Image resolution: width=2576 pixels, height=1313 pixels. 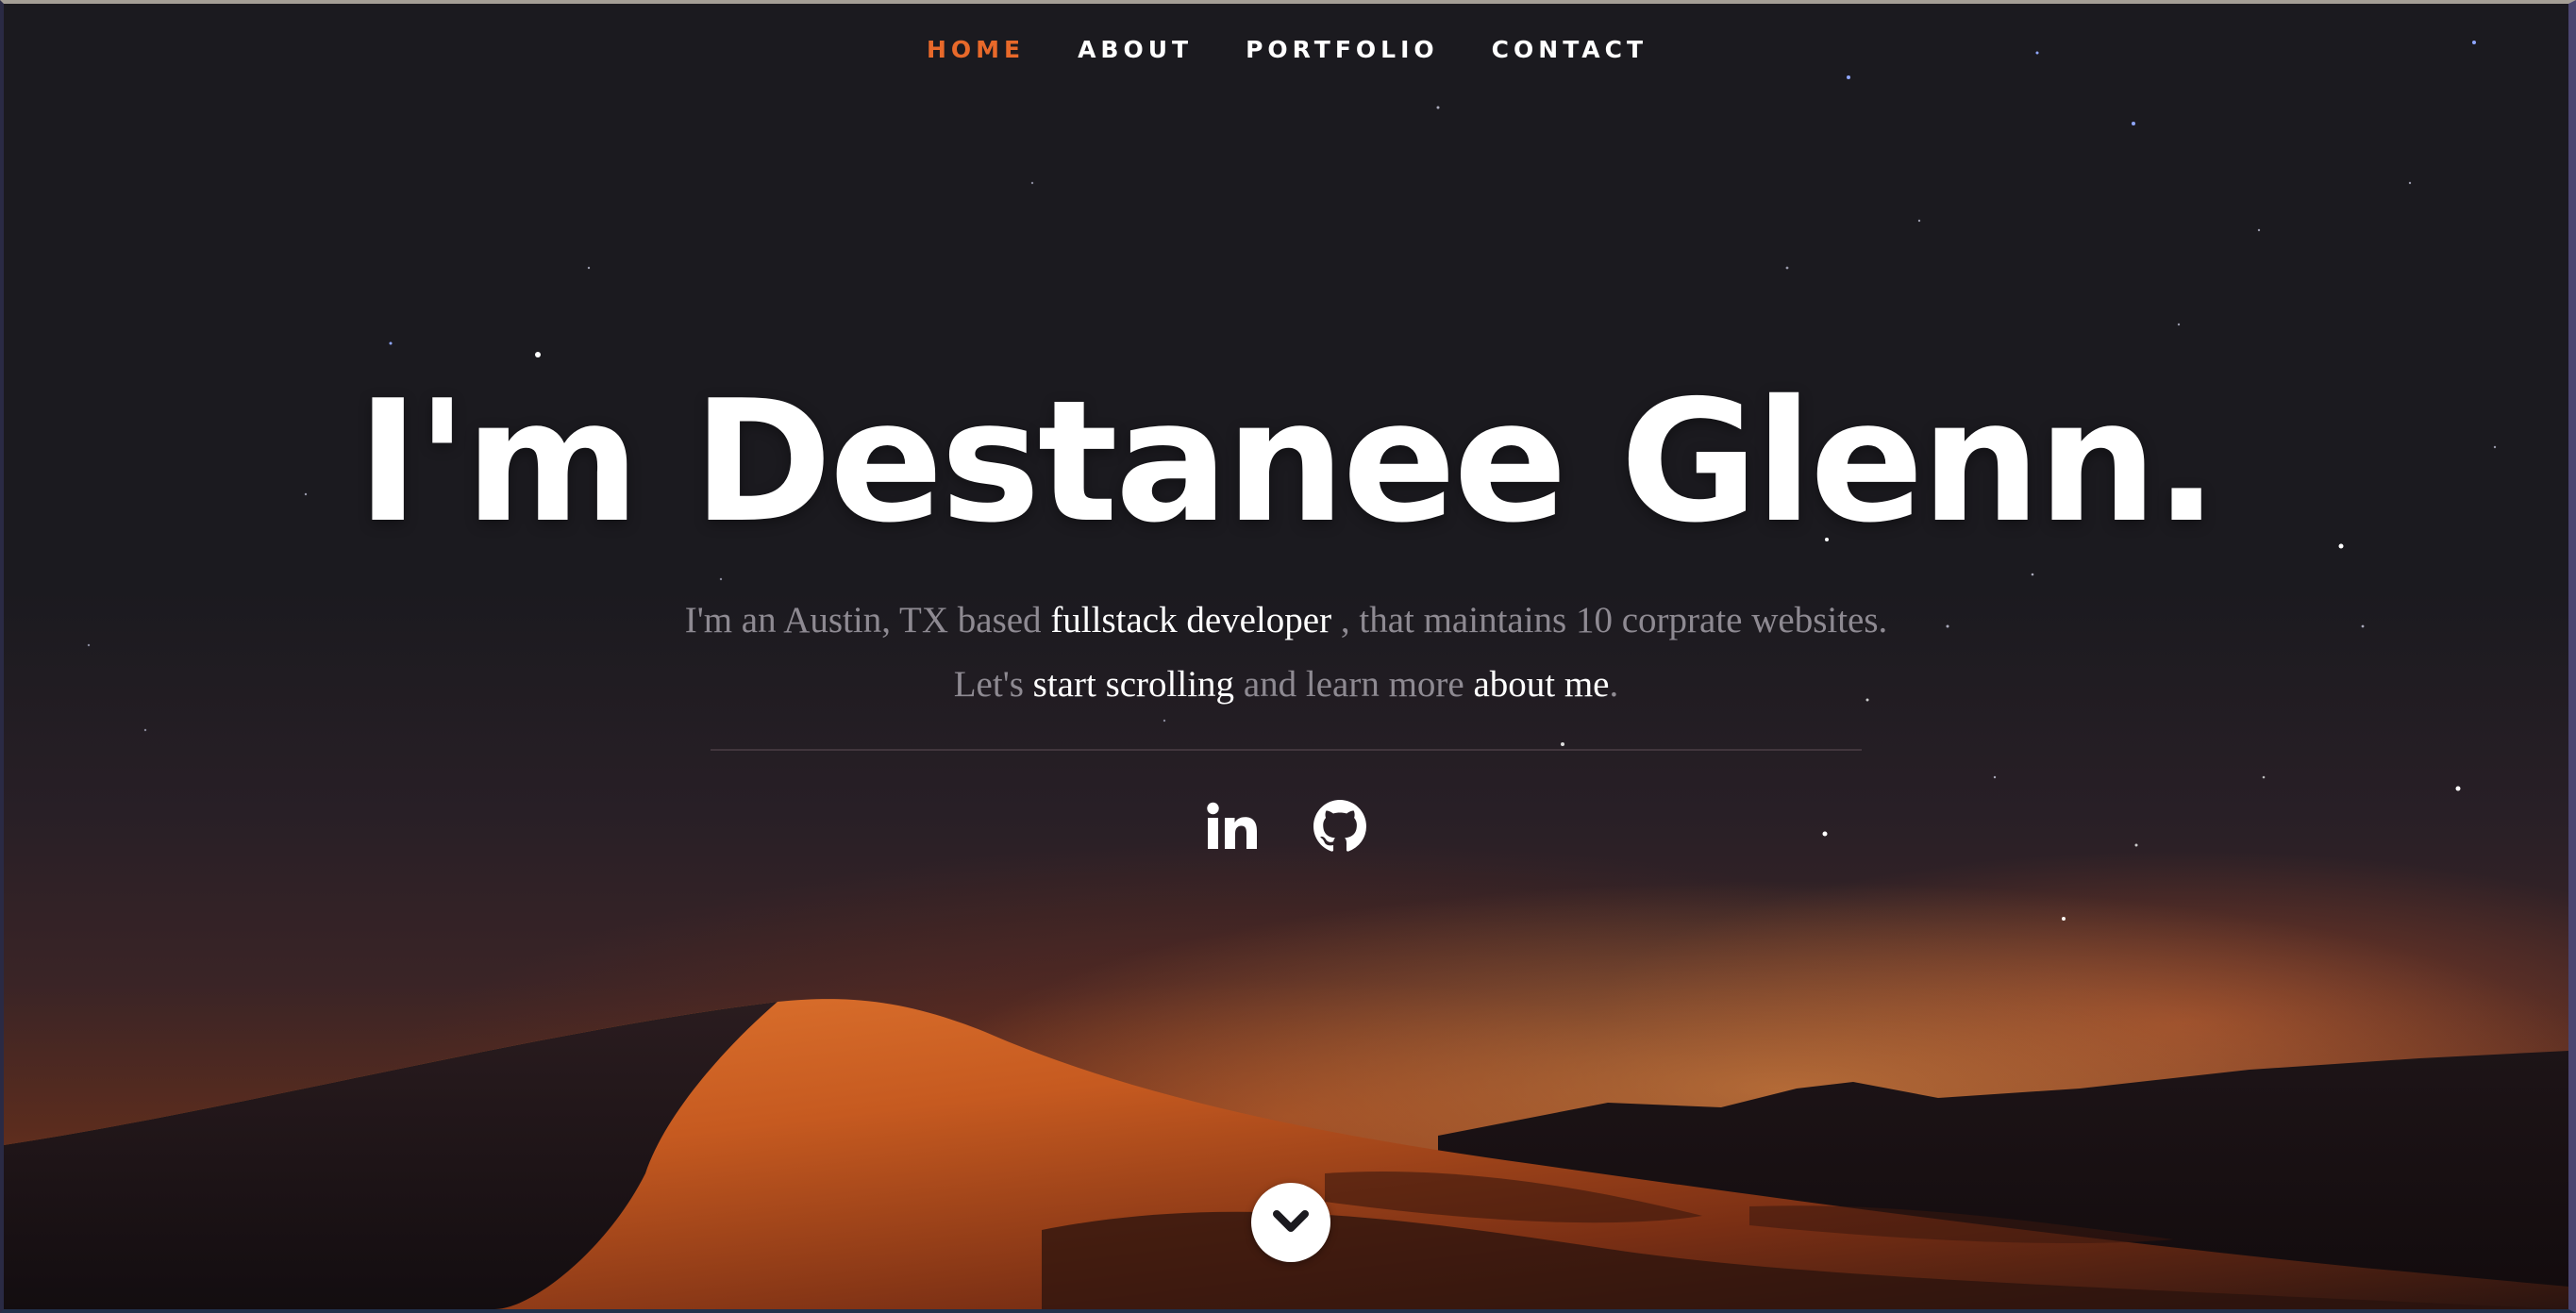 I want to click on desc-text-1: I'm an Austin, TX based, so click(x=867, y=620).